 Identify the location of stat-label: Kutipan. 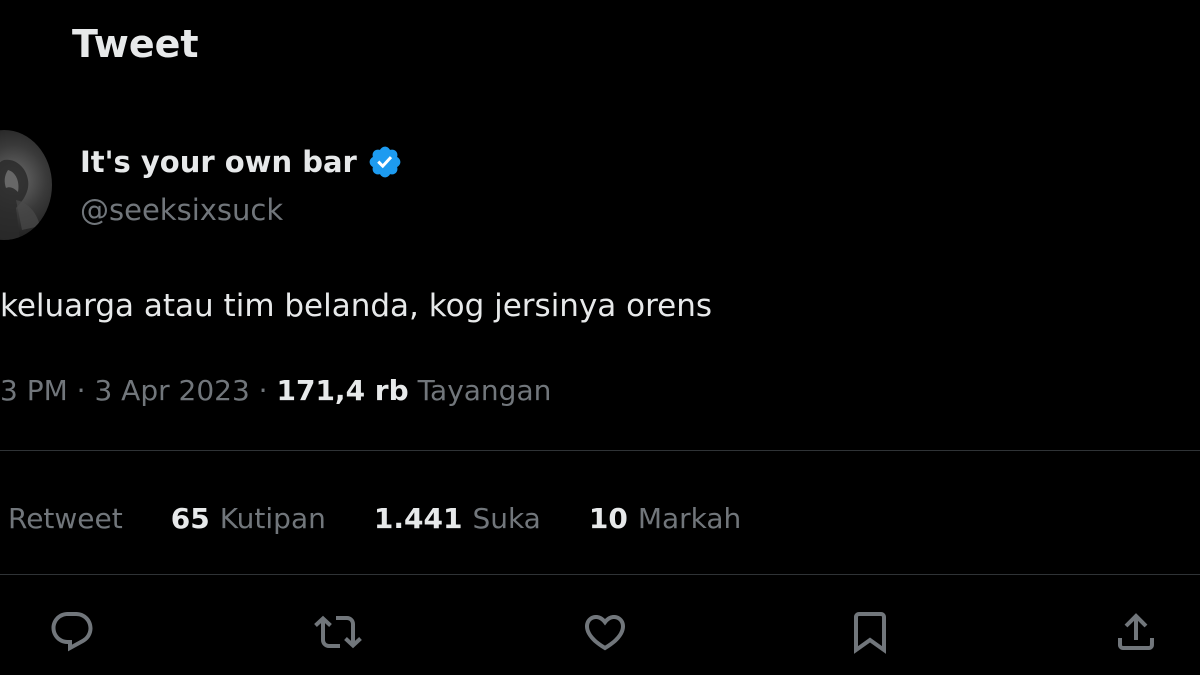
(272, 518).